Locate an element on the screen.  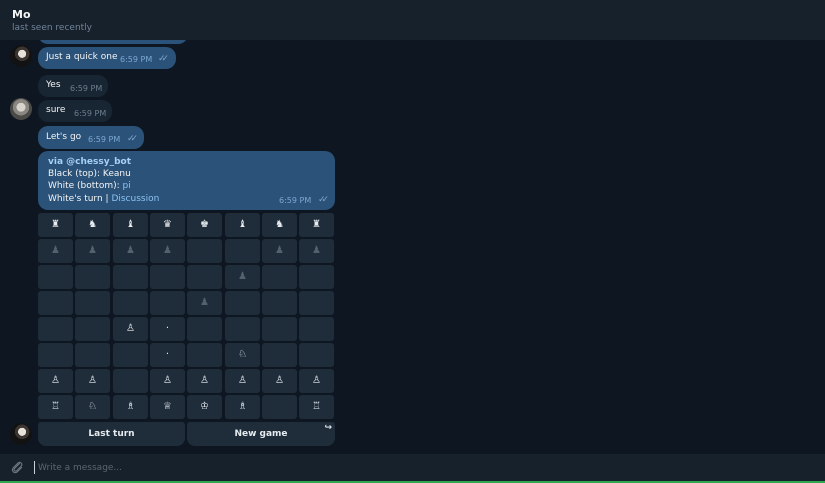
new-game-label: New game is located at coordinates (261, 434).